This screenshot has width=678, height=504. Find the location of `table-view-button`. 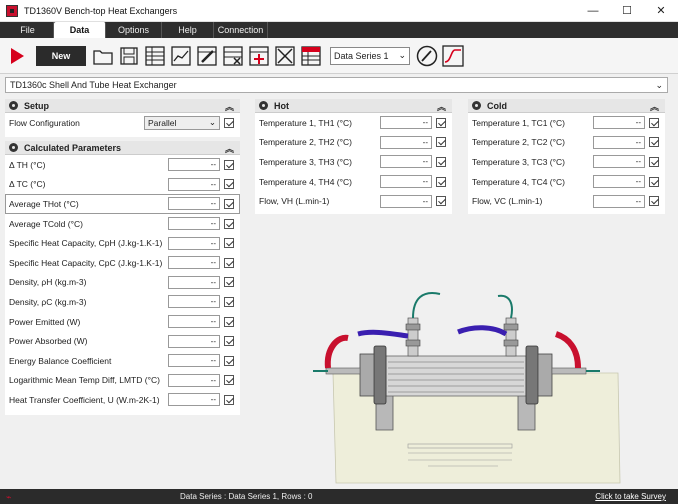

table-view-button is located at coordinates (155, 56).